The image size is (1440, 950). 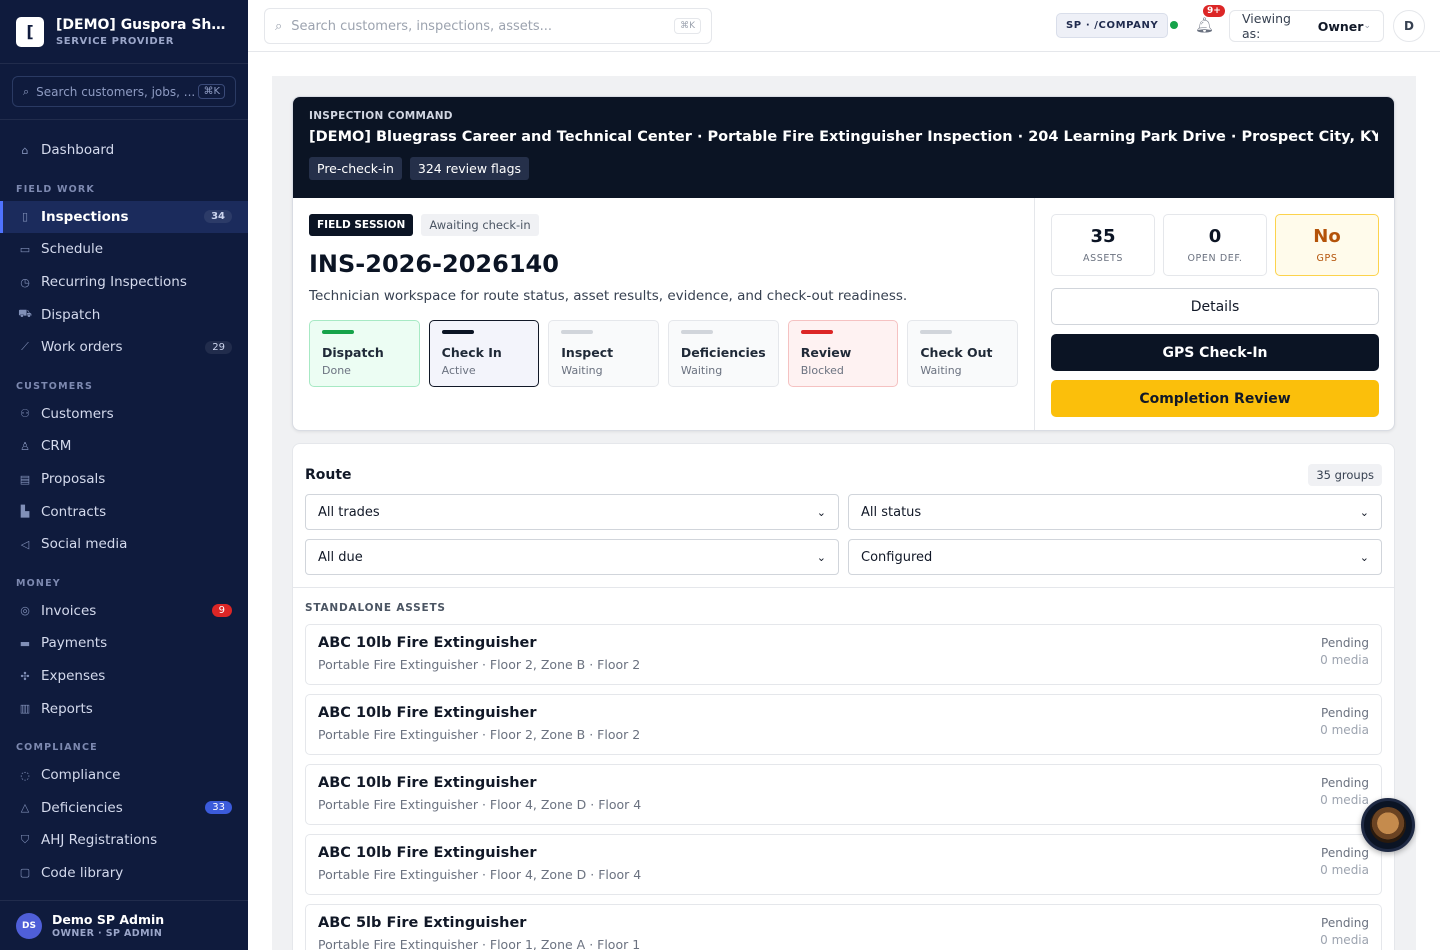 What do you see at coordinates (1345, 475) in the screenshot?
I see `groups-count: 35 groups` at bounding box center [1345, 475].